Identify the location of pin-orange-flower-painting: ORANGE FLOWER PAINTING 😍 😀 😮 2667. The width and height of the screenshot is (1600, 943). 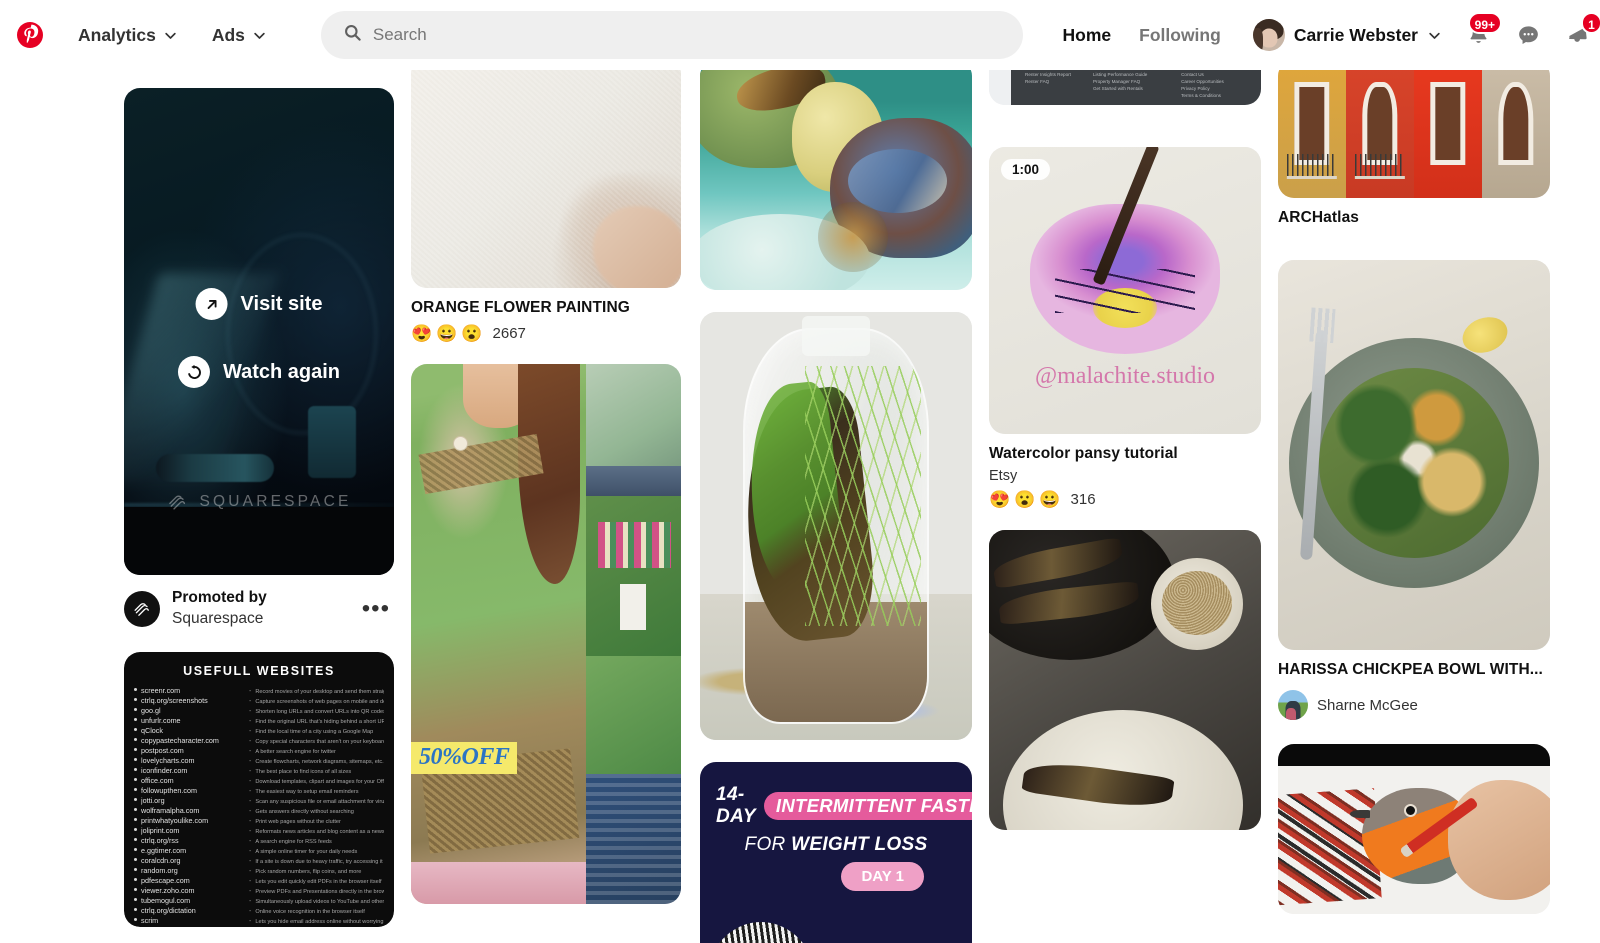
(546, 200).